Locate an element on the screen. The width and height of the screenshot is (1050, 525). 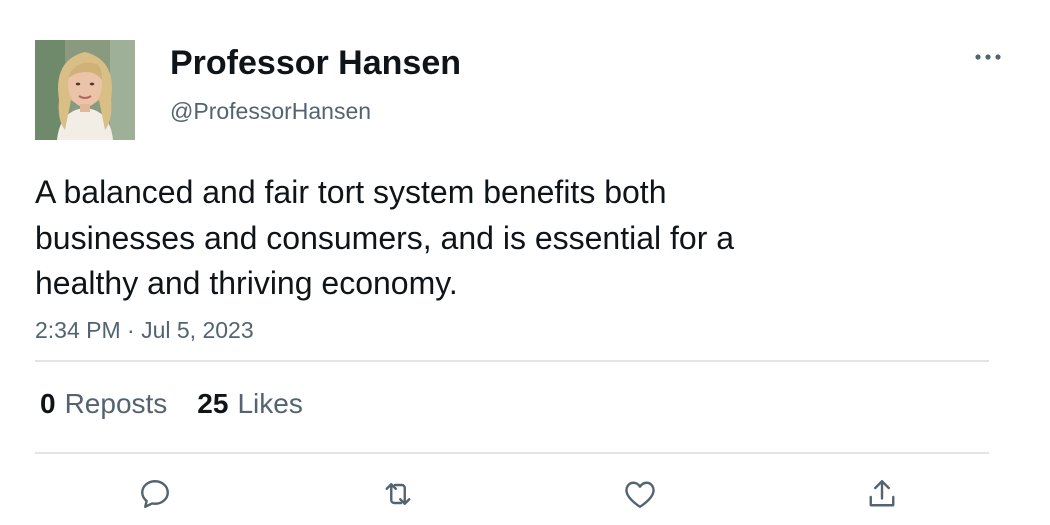
avatar is located at coordinates (85, 90).